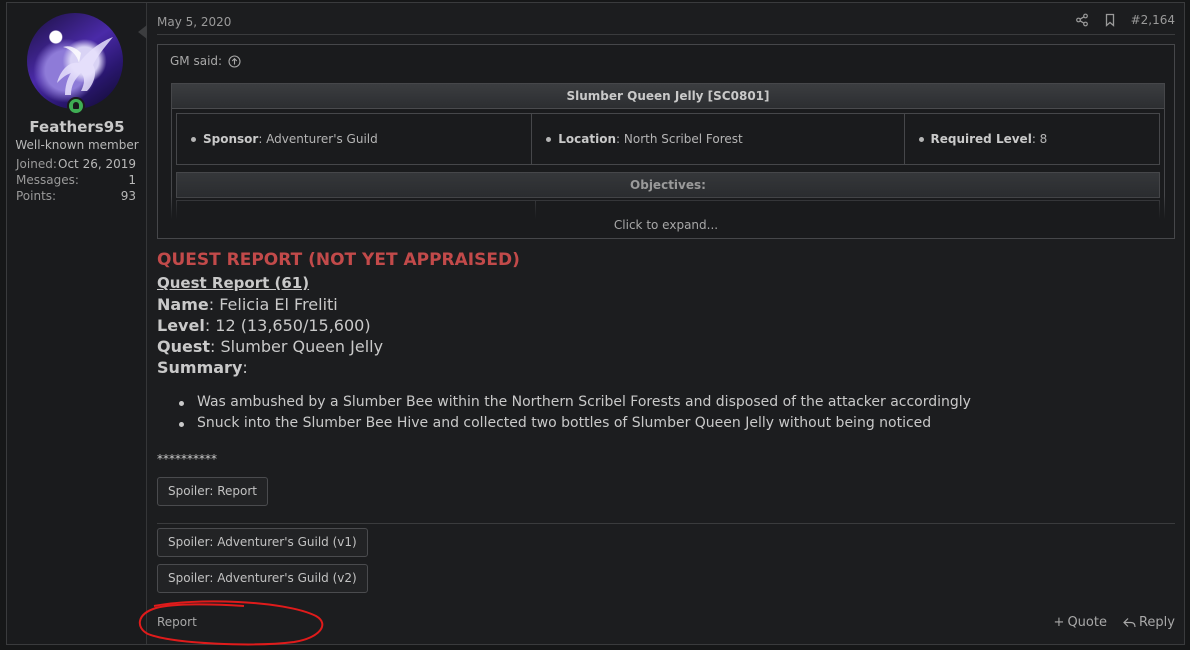  Describe the element at coordinates (262, 542) in the screenshot. I see `spoiler-guild-v1-button: Spoiler: Adventurer's Guild (v1)` at that location.